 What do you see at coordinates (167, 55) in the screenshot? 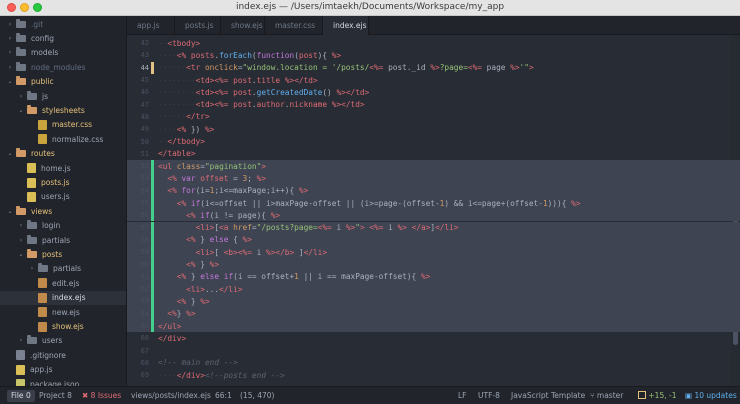
I see `code-token: ····` at bounding box center [167, 55].